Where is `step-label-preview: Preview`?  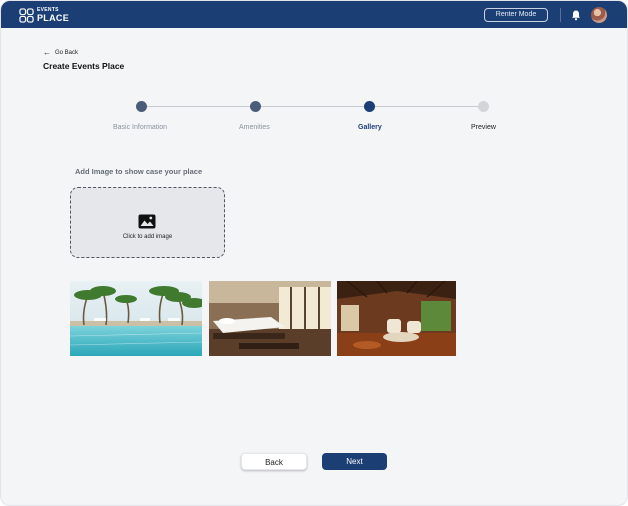
step-label-preview: Preview is located at coordinates (483, 127).